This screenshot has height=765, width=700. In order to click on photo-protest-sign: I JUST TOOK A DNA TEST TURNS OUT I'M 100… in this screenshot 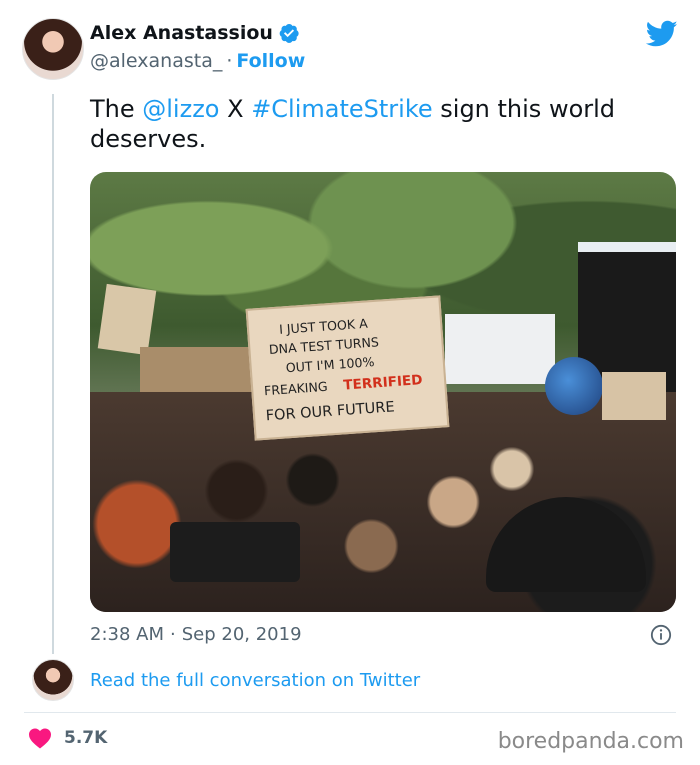, I will do `click(347, 368)`.